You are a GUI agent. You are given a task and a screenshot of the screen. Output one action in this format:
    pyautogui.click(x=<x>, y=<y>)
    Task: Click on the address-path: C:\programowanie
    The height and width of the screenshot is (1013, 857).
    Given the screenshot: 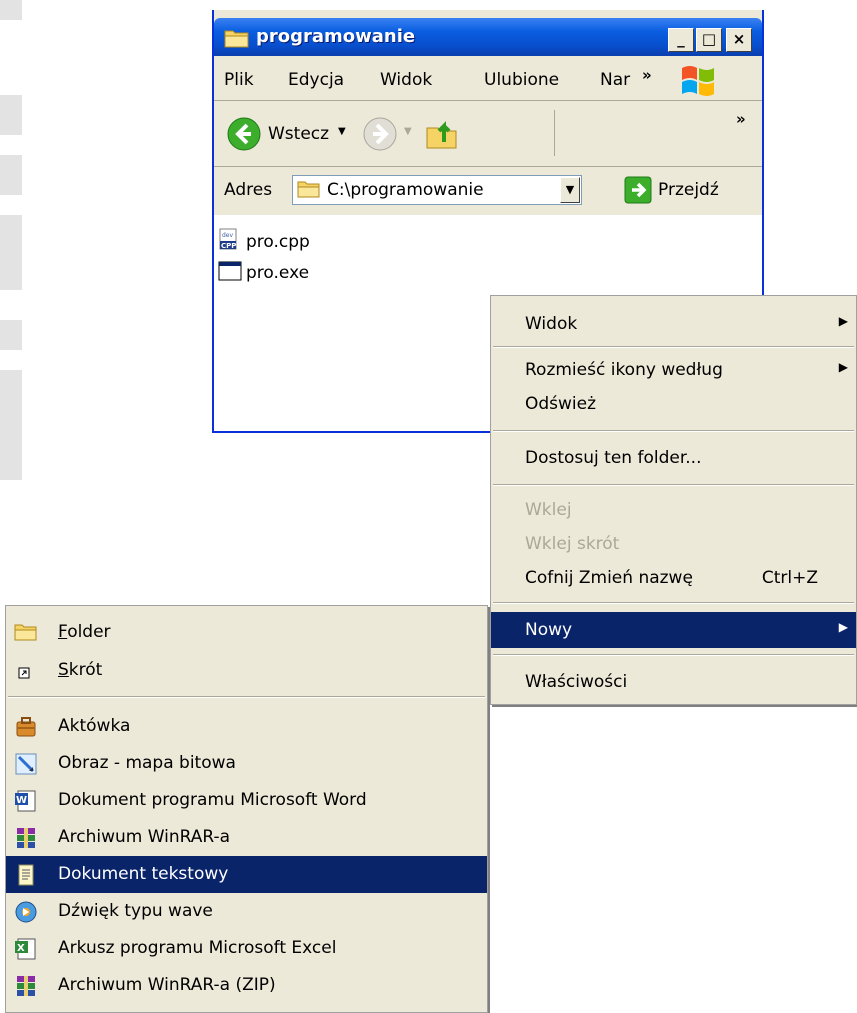 What is the action you would take?
    pyautogui.click(x=405, y=190)
    